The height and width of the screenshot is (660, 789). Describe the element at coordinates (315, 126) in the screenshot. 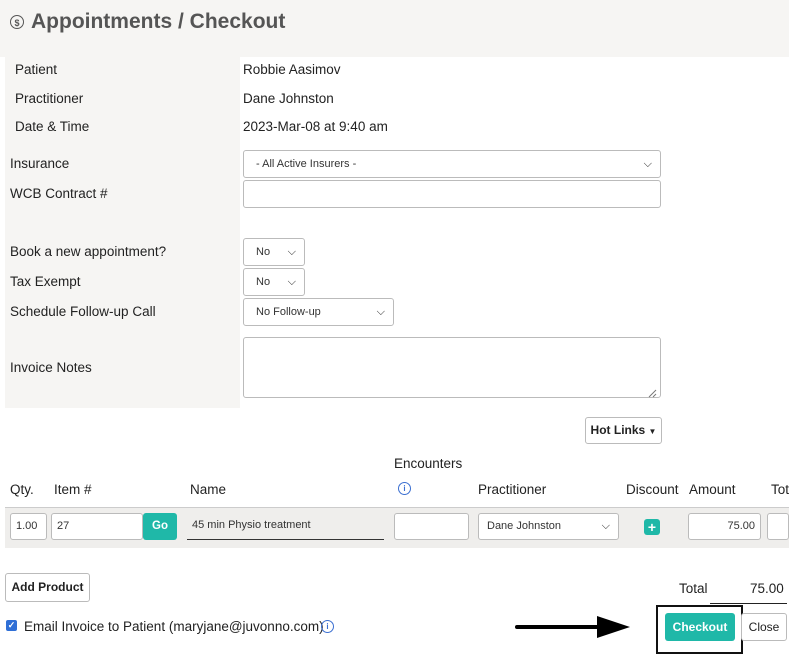

I see `datetime-value: 2023-Mar-08 at 9:40 am` at that location.